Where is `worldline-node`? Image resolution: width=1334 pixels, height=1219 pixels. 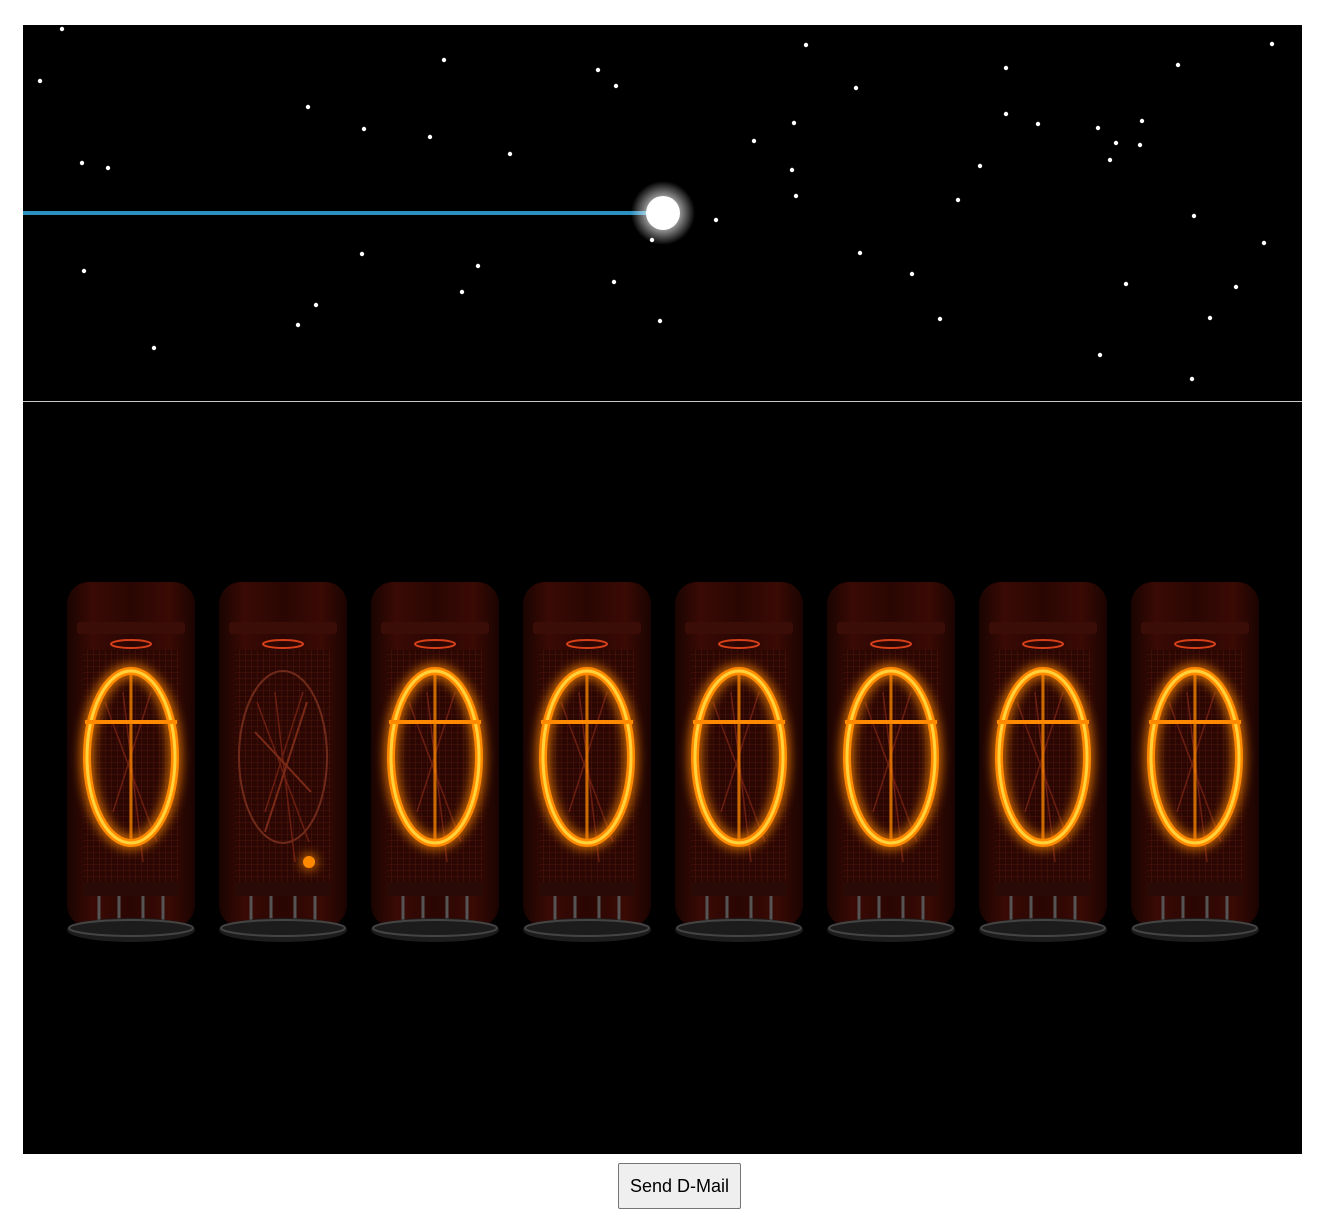 worldline-node is located at coordinates (663, 213).